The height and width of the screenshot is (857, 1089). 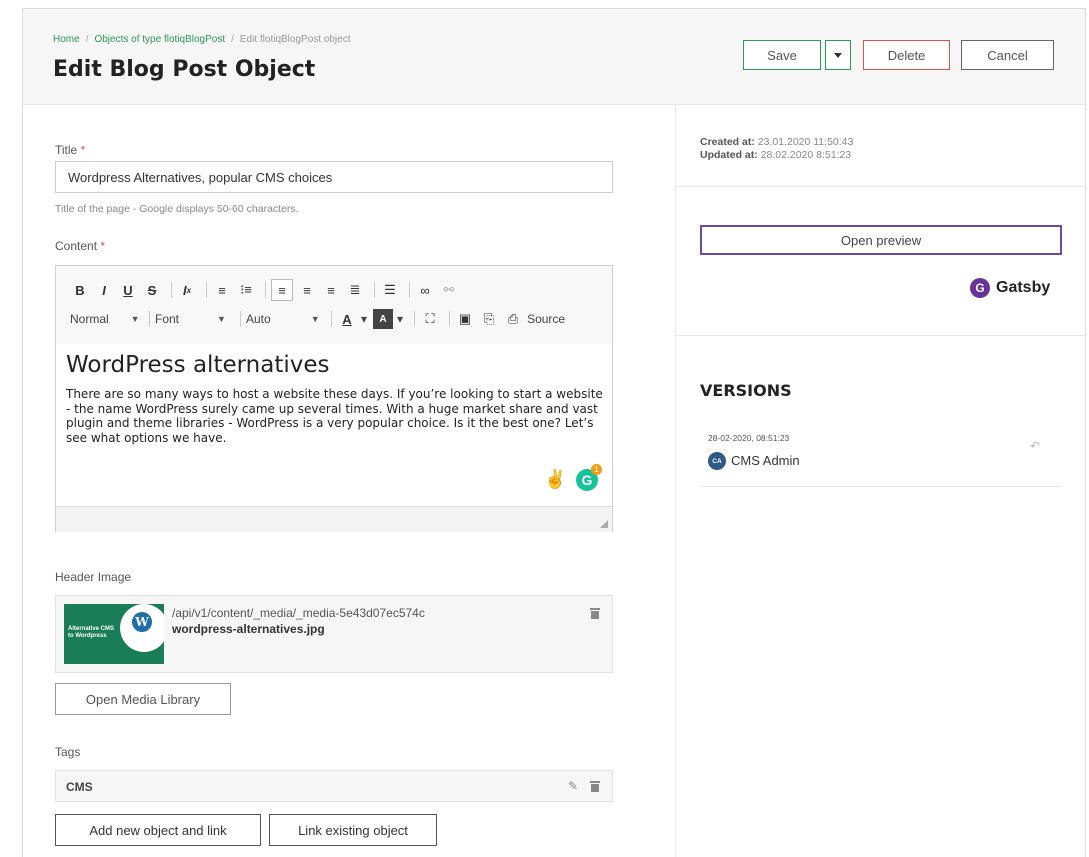 What do you see at coordinates (595, 786) in the screenshot?
I see `delete-tag-icon` at bounding box center [595, 786].